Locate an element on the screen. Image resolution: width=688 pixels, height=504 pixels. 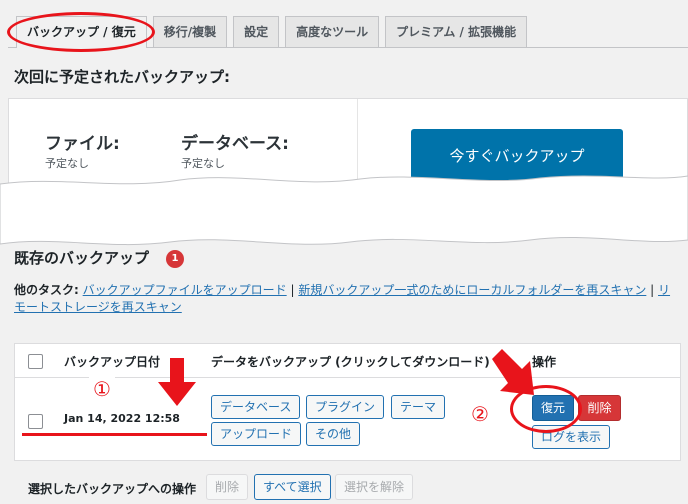
bulk-actions-label: 選択したバックアップへの操作 is located at coordinates (112, 489).